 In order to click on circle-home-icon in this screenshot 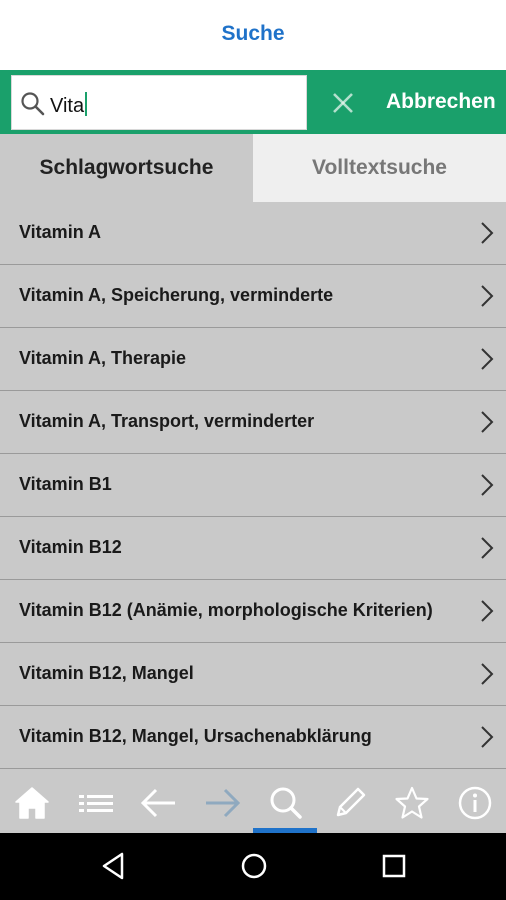, I will do `click(254, 866)`.